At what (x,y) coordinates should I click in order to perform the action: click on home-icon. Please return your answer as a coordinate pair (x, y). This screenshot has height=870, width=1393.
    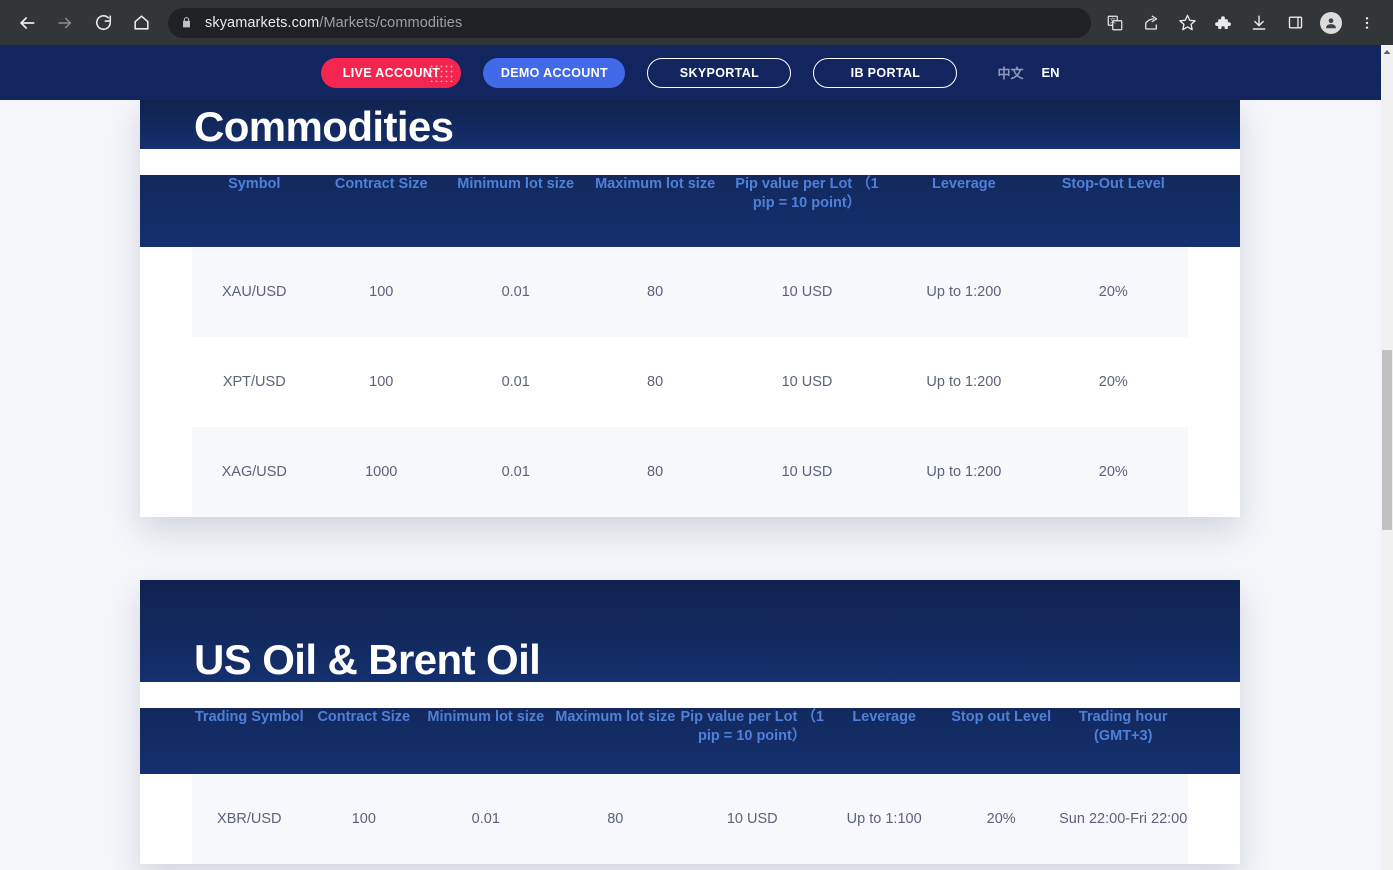
    Looking at the image, I should click on (141, 22).